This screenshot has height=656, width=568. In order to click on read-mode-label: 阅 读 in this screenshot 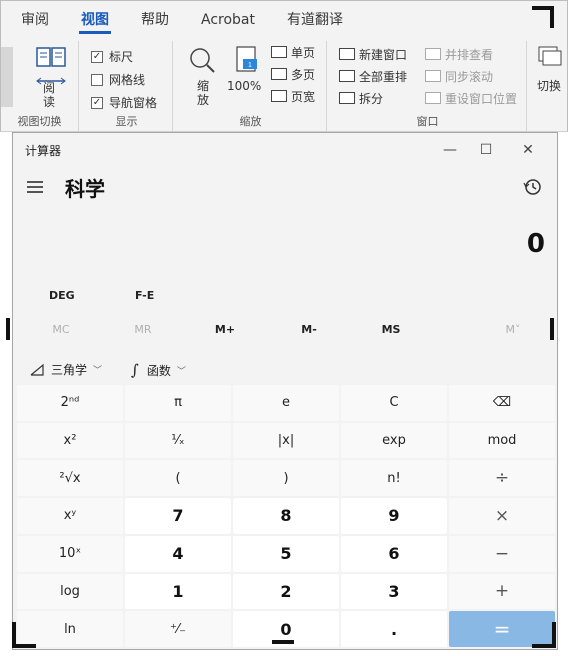, I will do `click(49, 95)`.